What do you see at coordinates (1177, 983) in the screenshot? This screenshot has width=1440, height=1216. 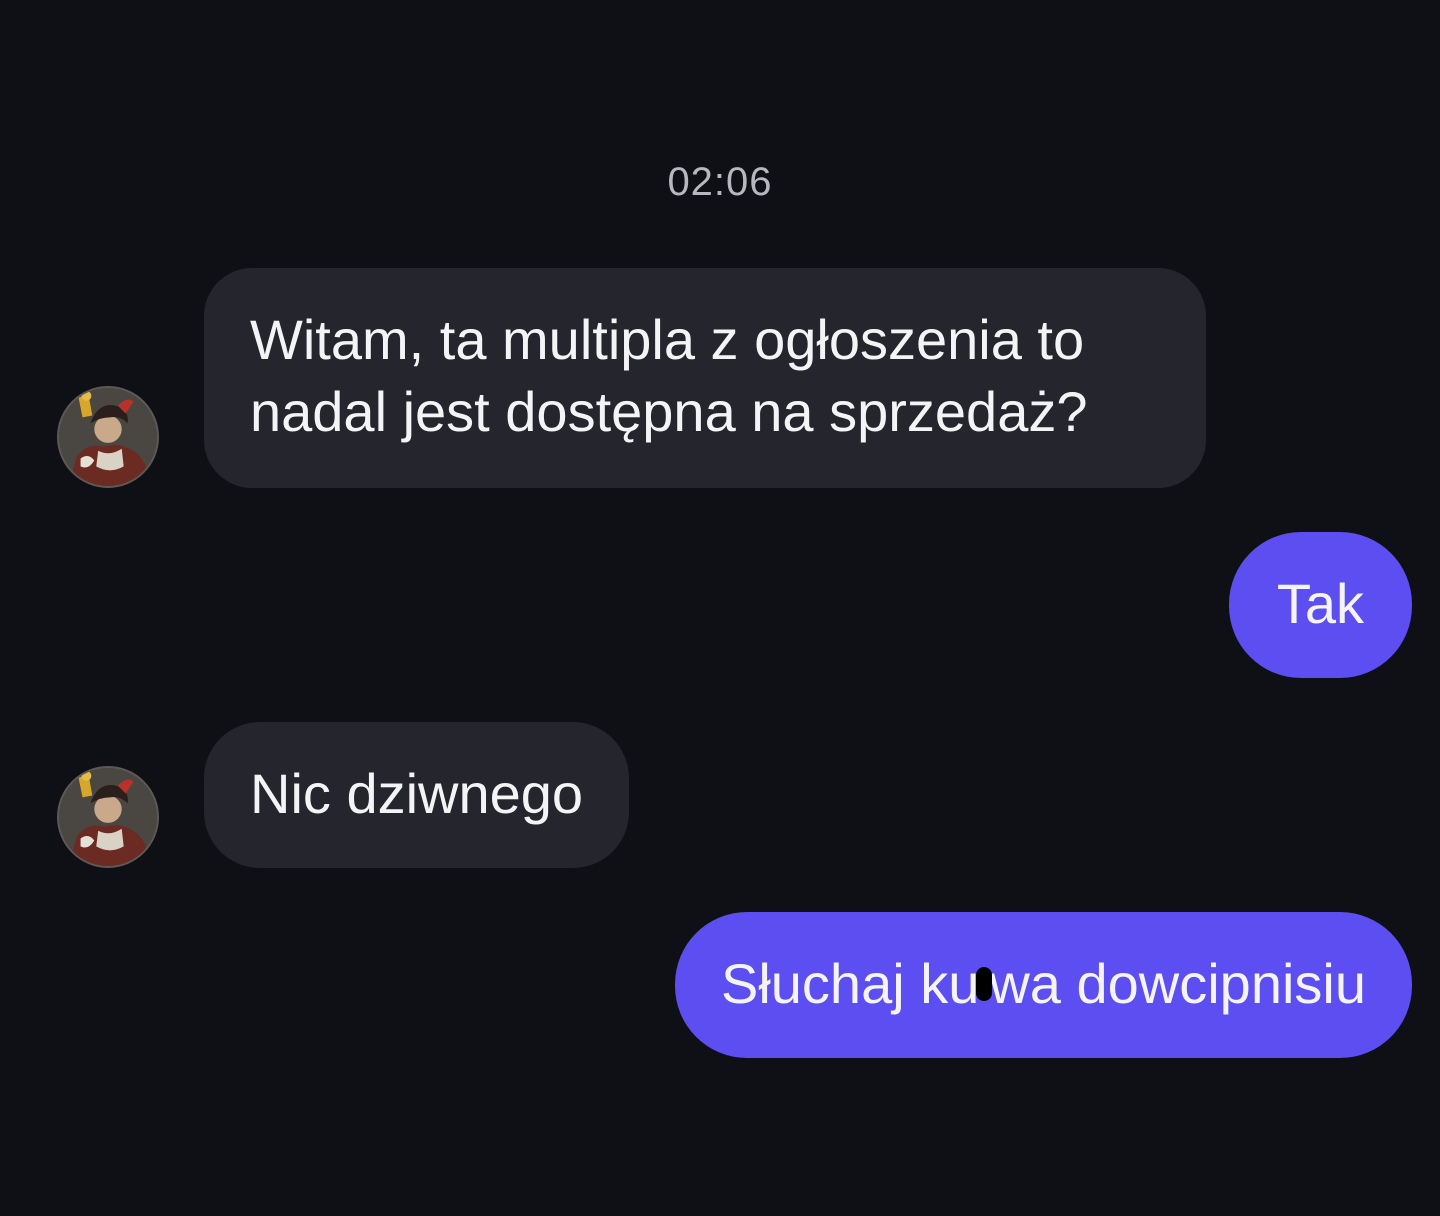 I see `message-text-part: wa dowcipnisiu` at bounding box center [1177, 983].